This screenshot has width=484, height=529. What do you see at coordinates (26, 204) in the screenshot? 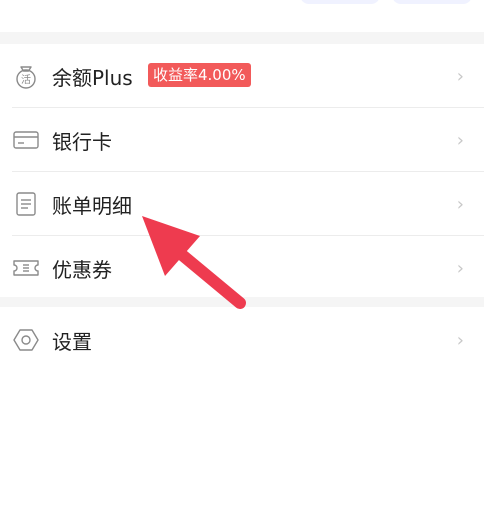
I see `bill-icon` at bounding box center [26, 204].